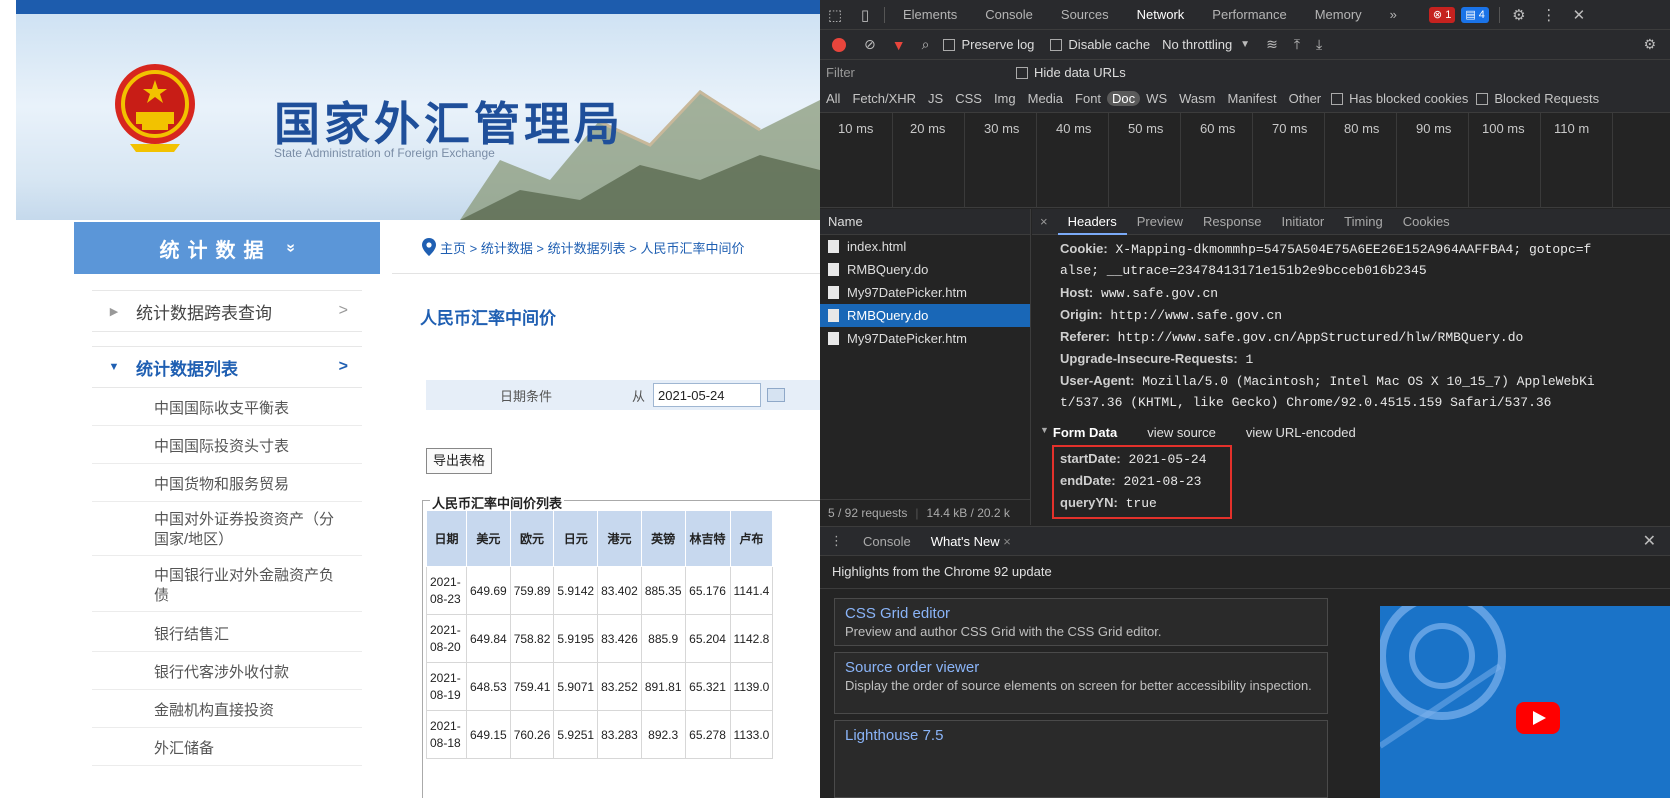 The width and height of the screenshot is (1670, 798). What do you see at coordinates (865, 15) in the screenshot?
I see `device-toolbar-icon: ▯` at bounding box center [865, 15].